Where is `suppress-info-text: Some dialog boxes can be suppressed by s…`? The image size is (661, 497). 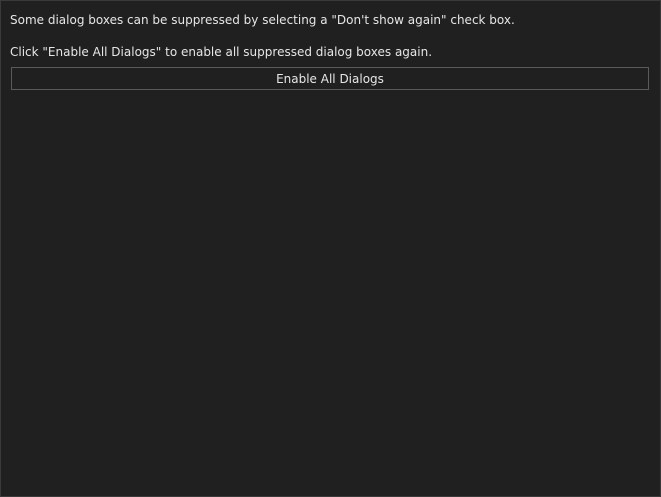
suppress-info-text: Some dialog boxes can be suppressed by s… is located at coordinates (262, 20).